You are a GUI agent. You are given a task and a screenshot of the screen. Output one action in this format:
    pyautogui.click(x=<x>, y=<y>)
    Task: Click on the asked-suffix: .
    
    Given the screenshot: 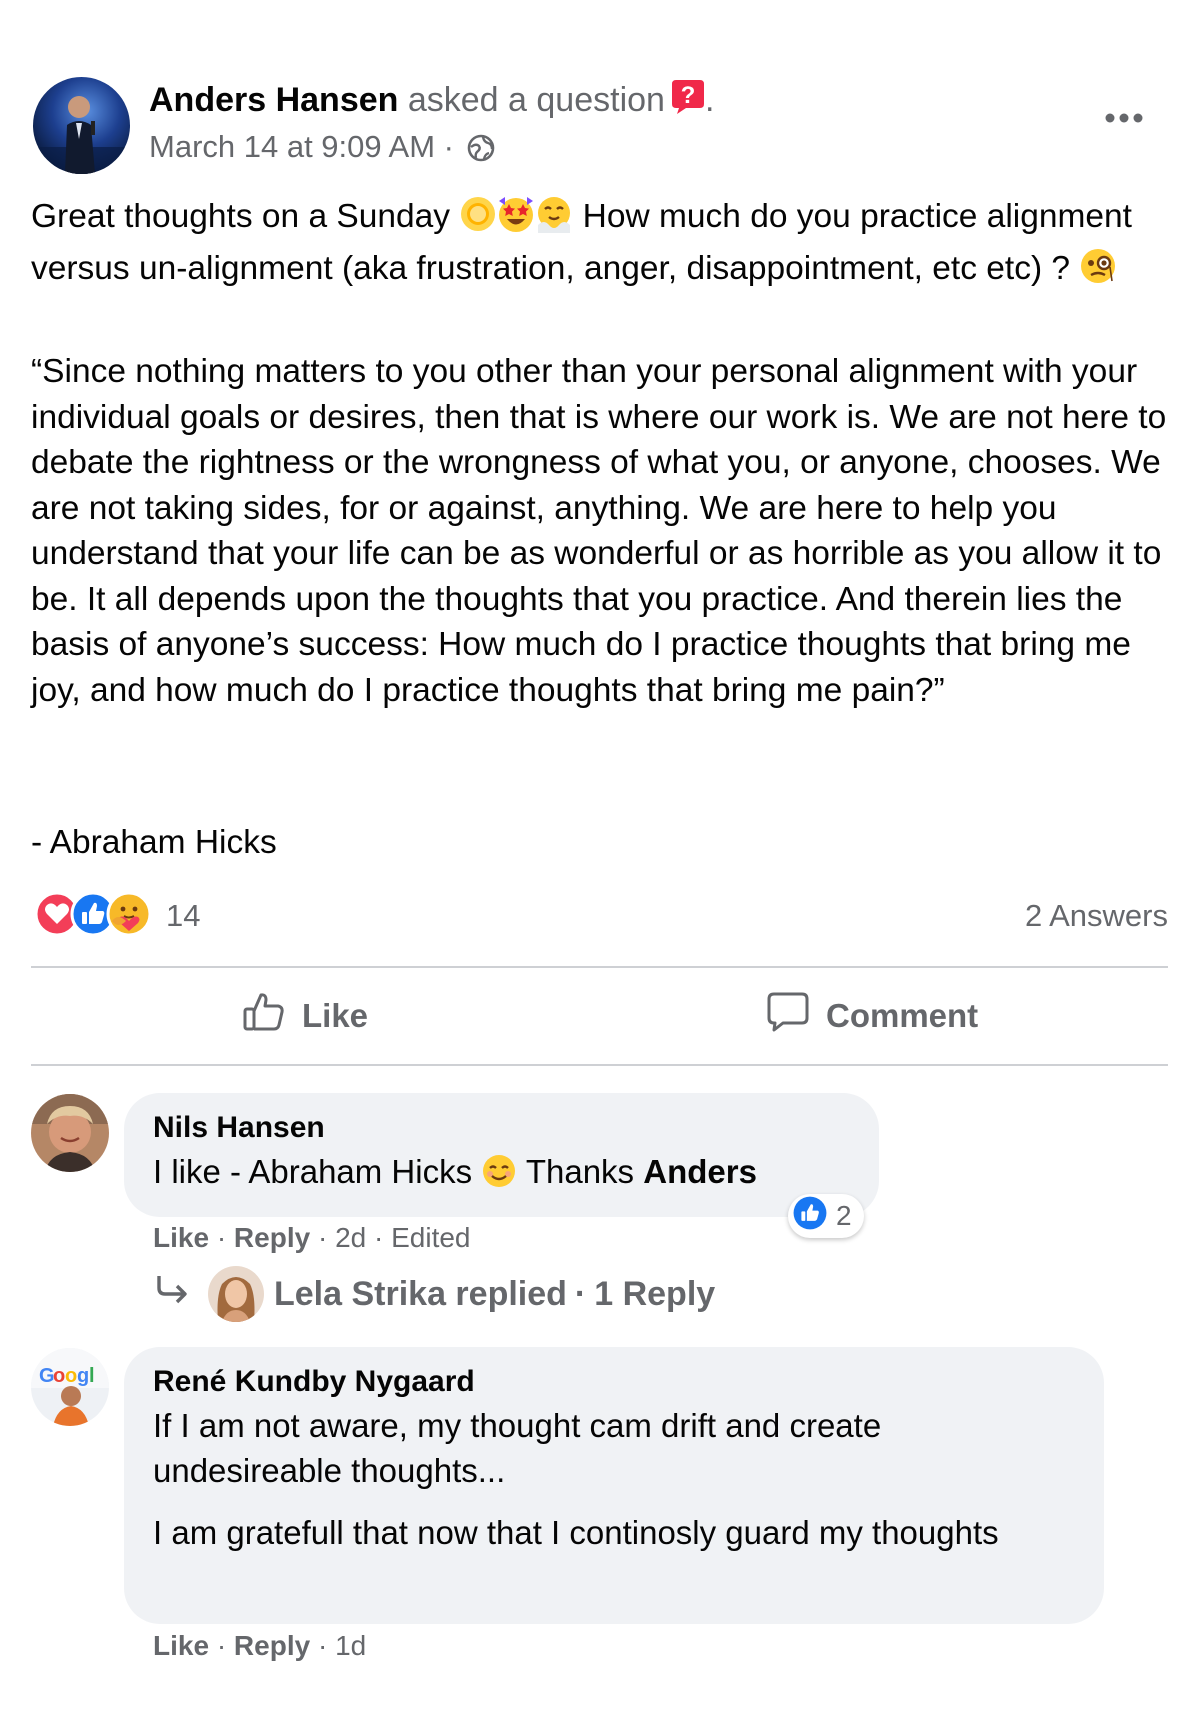 What is the action you would take?
    pyautogui.click(x=709, y=100)
    